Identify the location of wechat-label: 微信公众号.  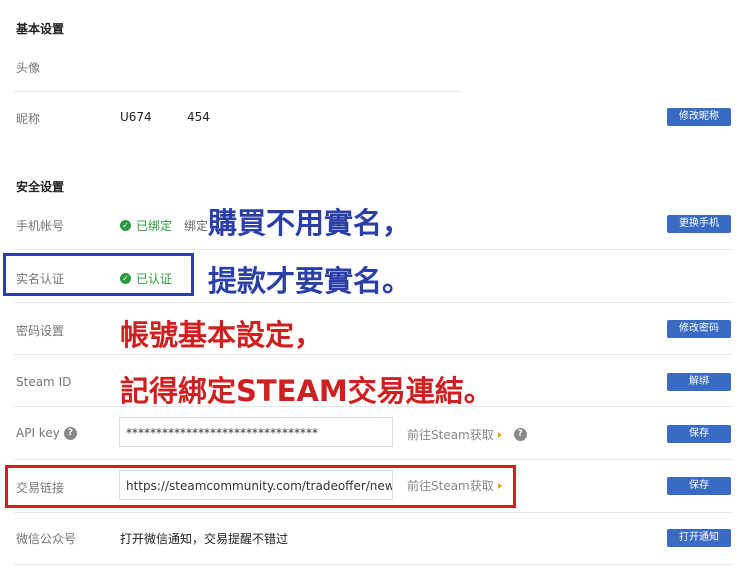
(46, 539).